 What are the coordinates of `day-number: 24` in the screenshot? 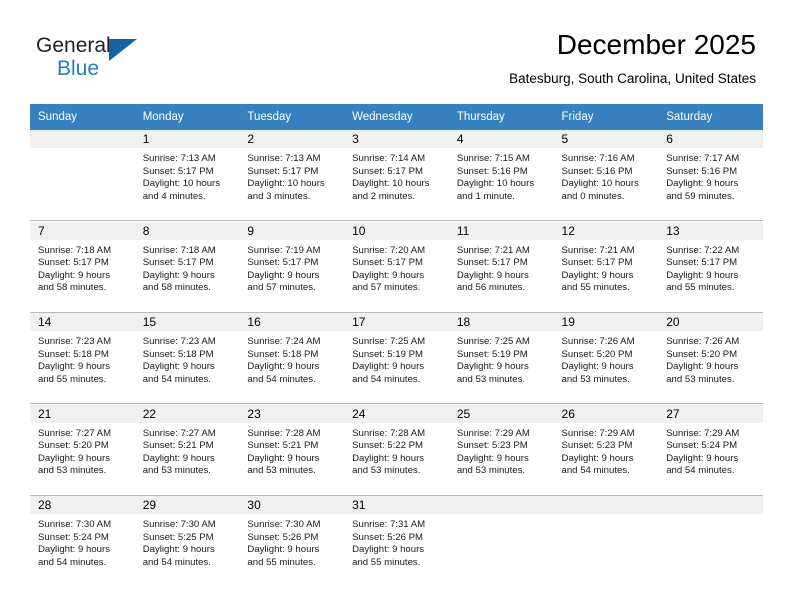 It's located at (396, 413).